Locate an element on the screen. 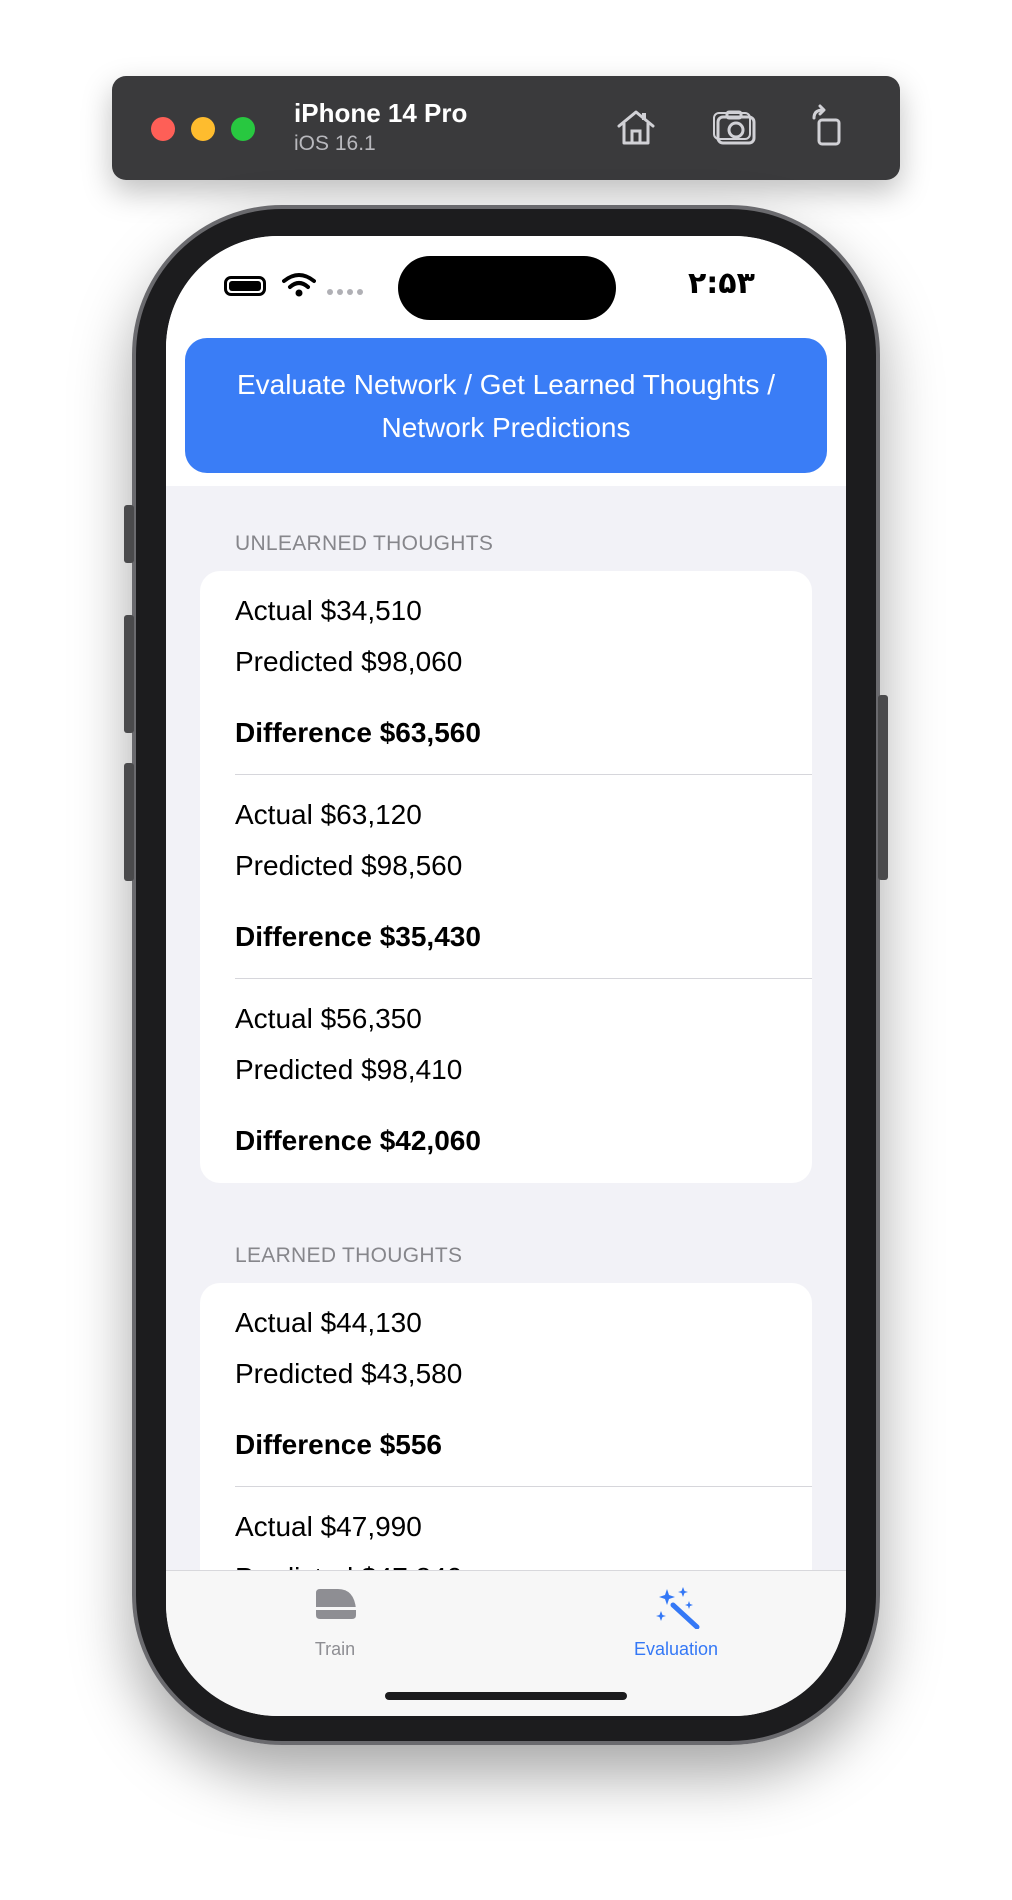 The width and height of the screenshot is (1012, 1900). volume-up-button is located at coordinates (129, 674).